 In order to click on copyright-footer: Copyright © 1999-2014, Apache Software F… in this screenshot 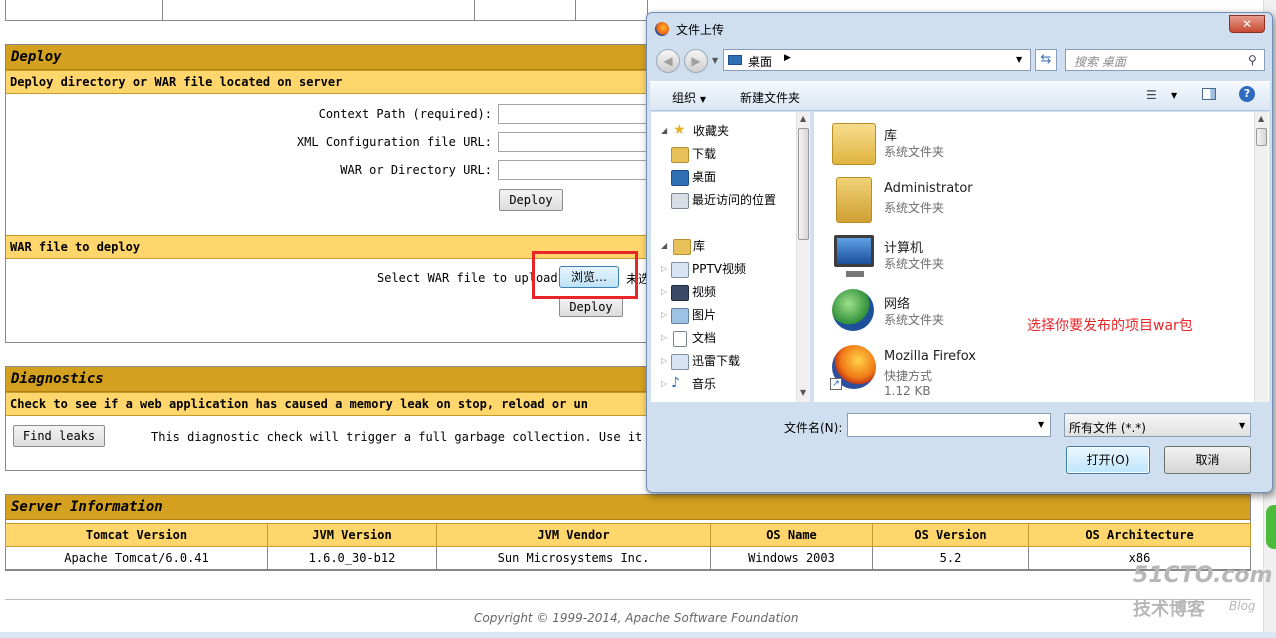, I will do `click(636, 618)`.